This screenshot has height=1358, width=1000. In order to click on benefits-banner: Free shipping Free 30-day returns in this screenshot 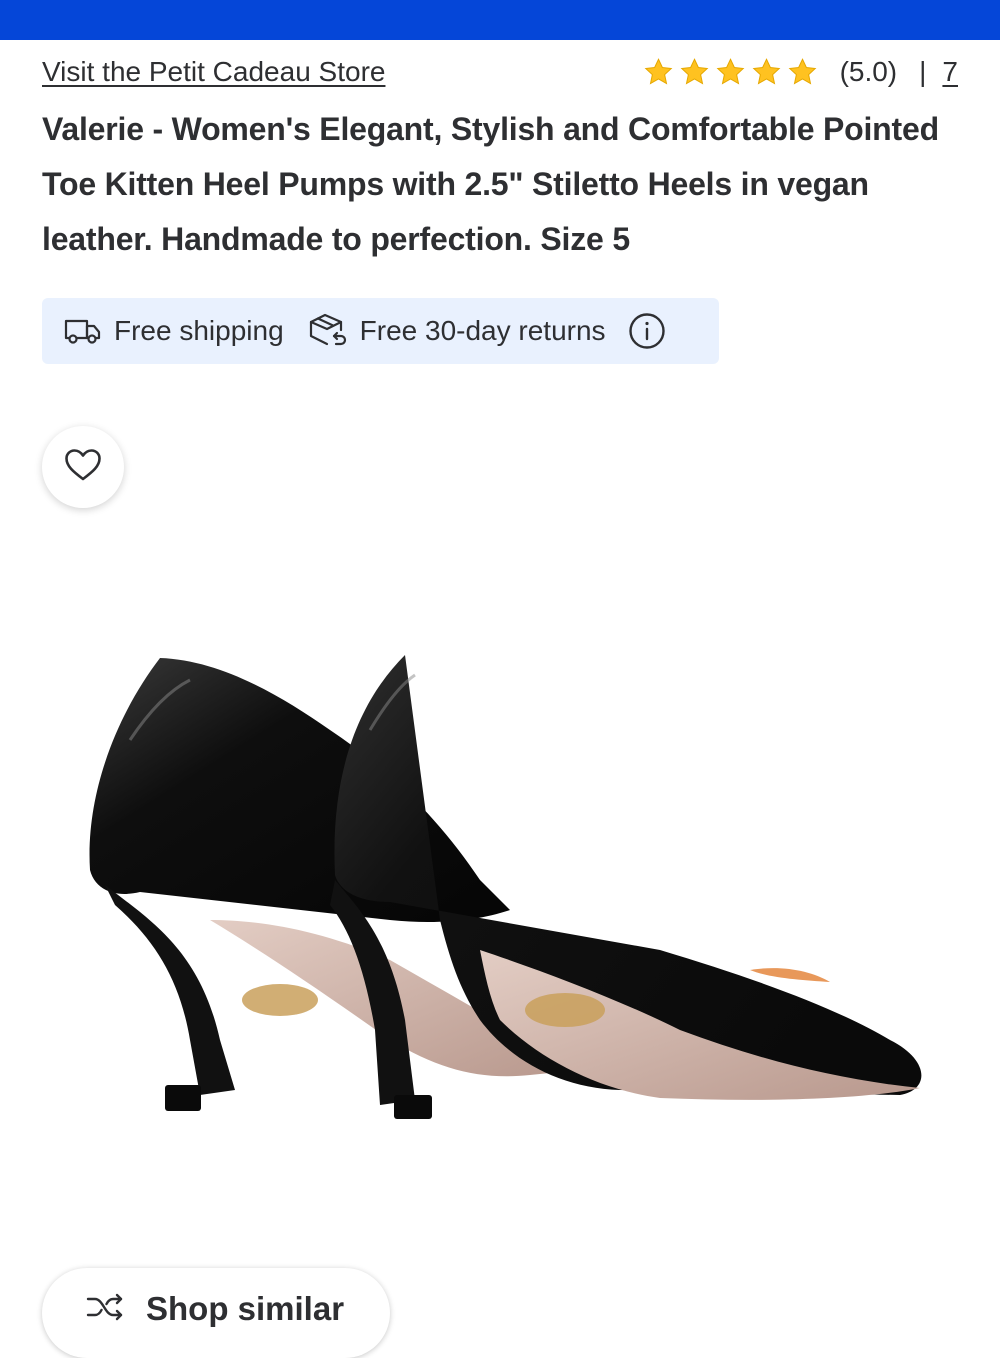, I will do `click(380, 331)`.